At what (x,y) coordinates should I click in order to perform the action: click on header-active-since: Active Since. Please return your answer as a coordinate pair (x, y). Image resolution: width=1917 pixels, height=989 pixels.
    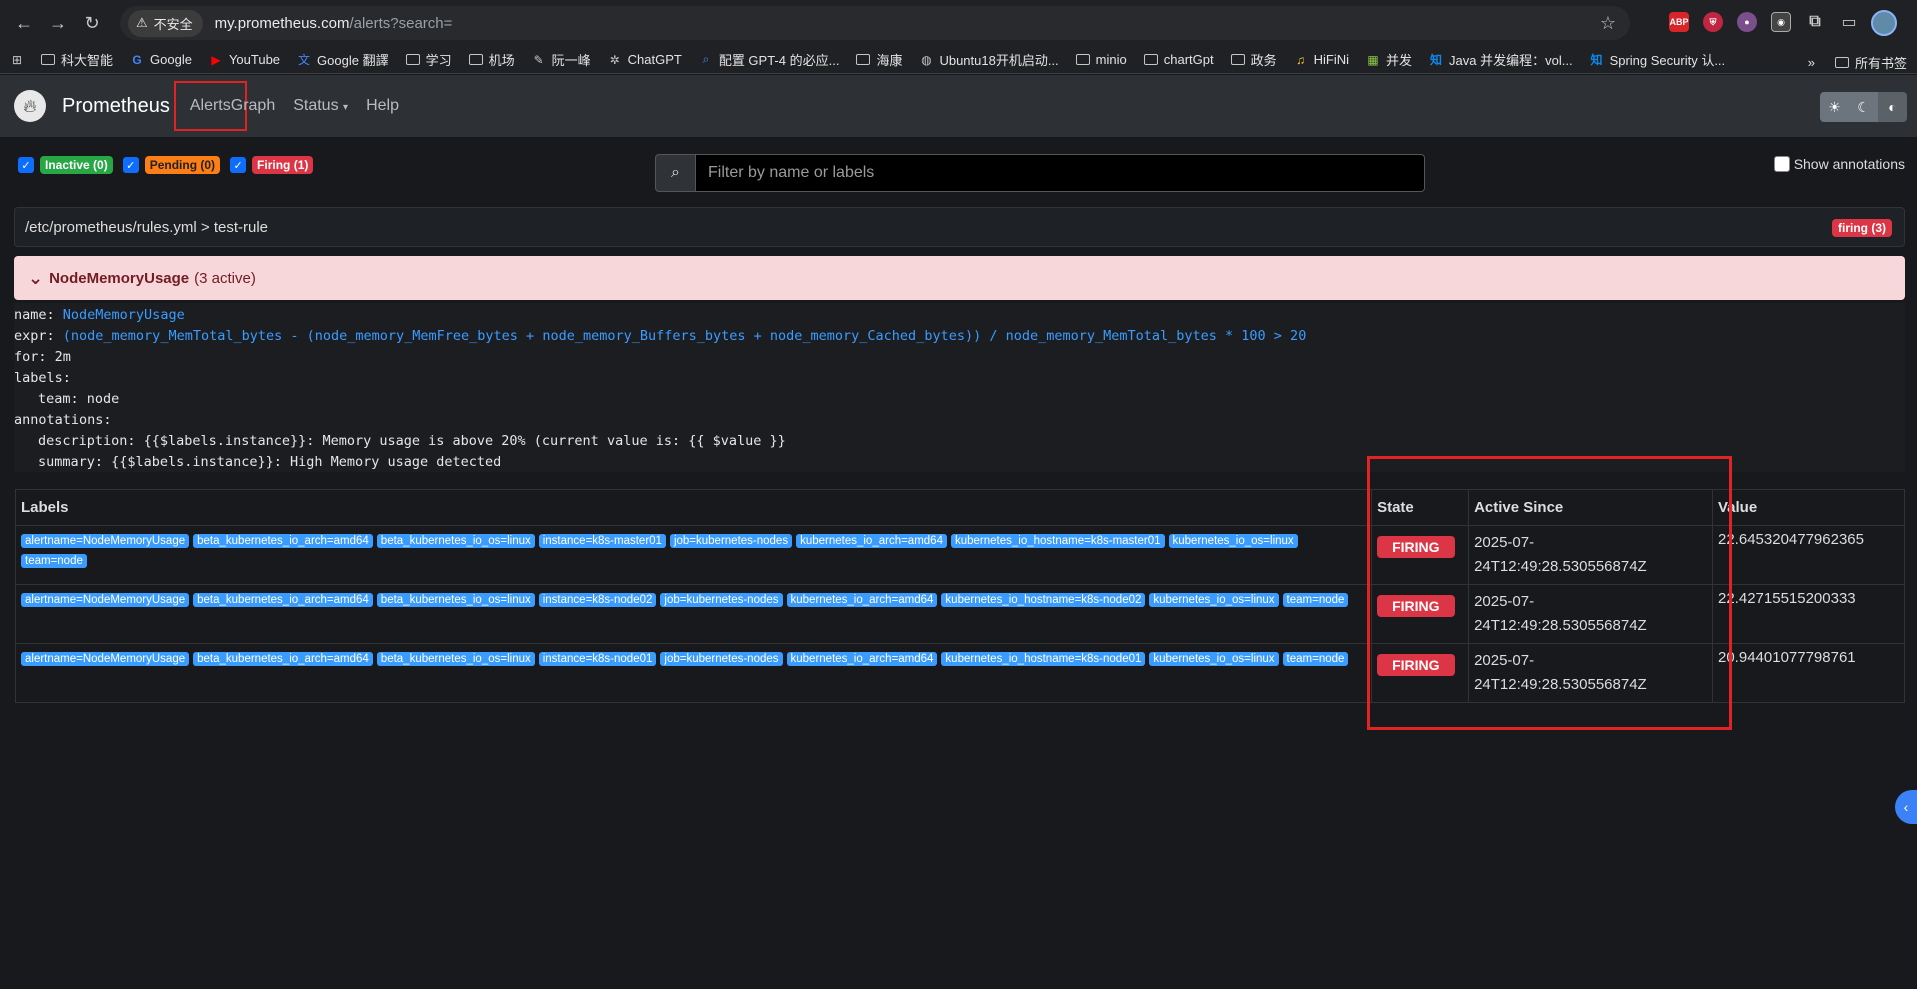
    Looking at the image, I should click on (1590, 507).